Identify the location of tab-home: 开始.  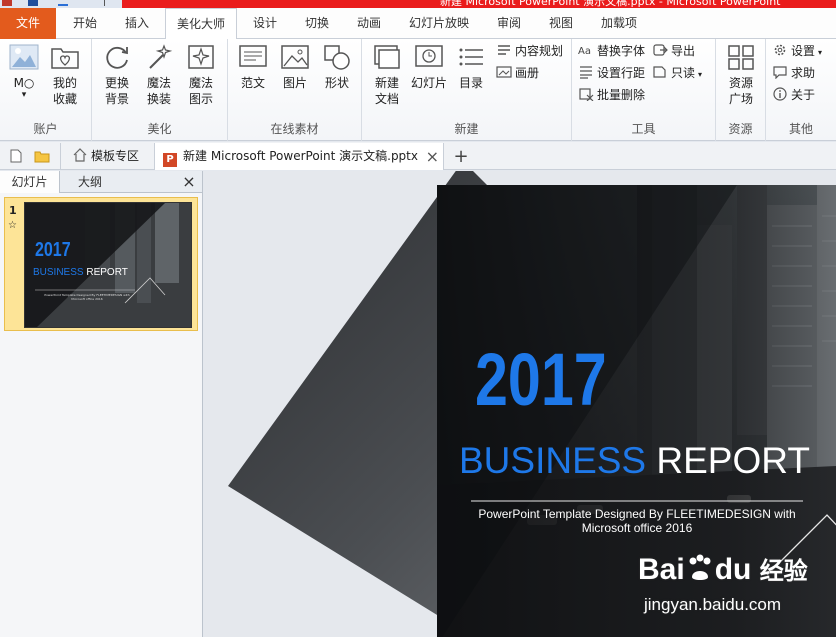
(85, 23).